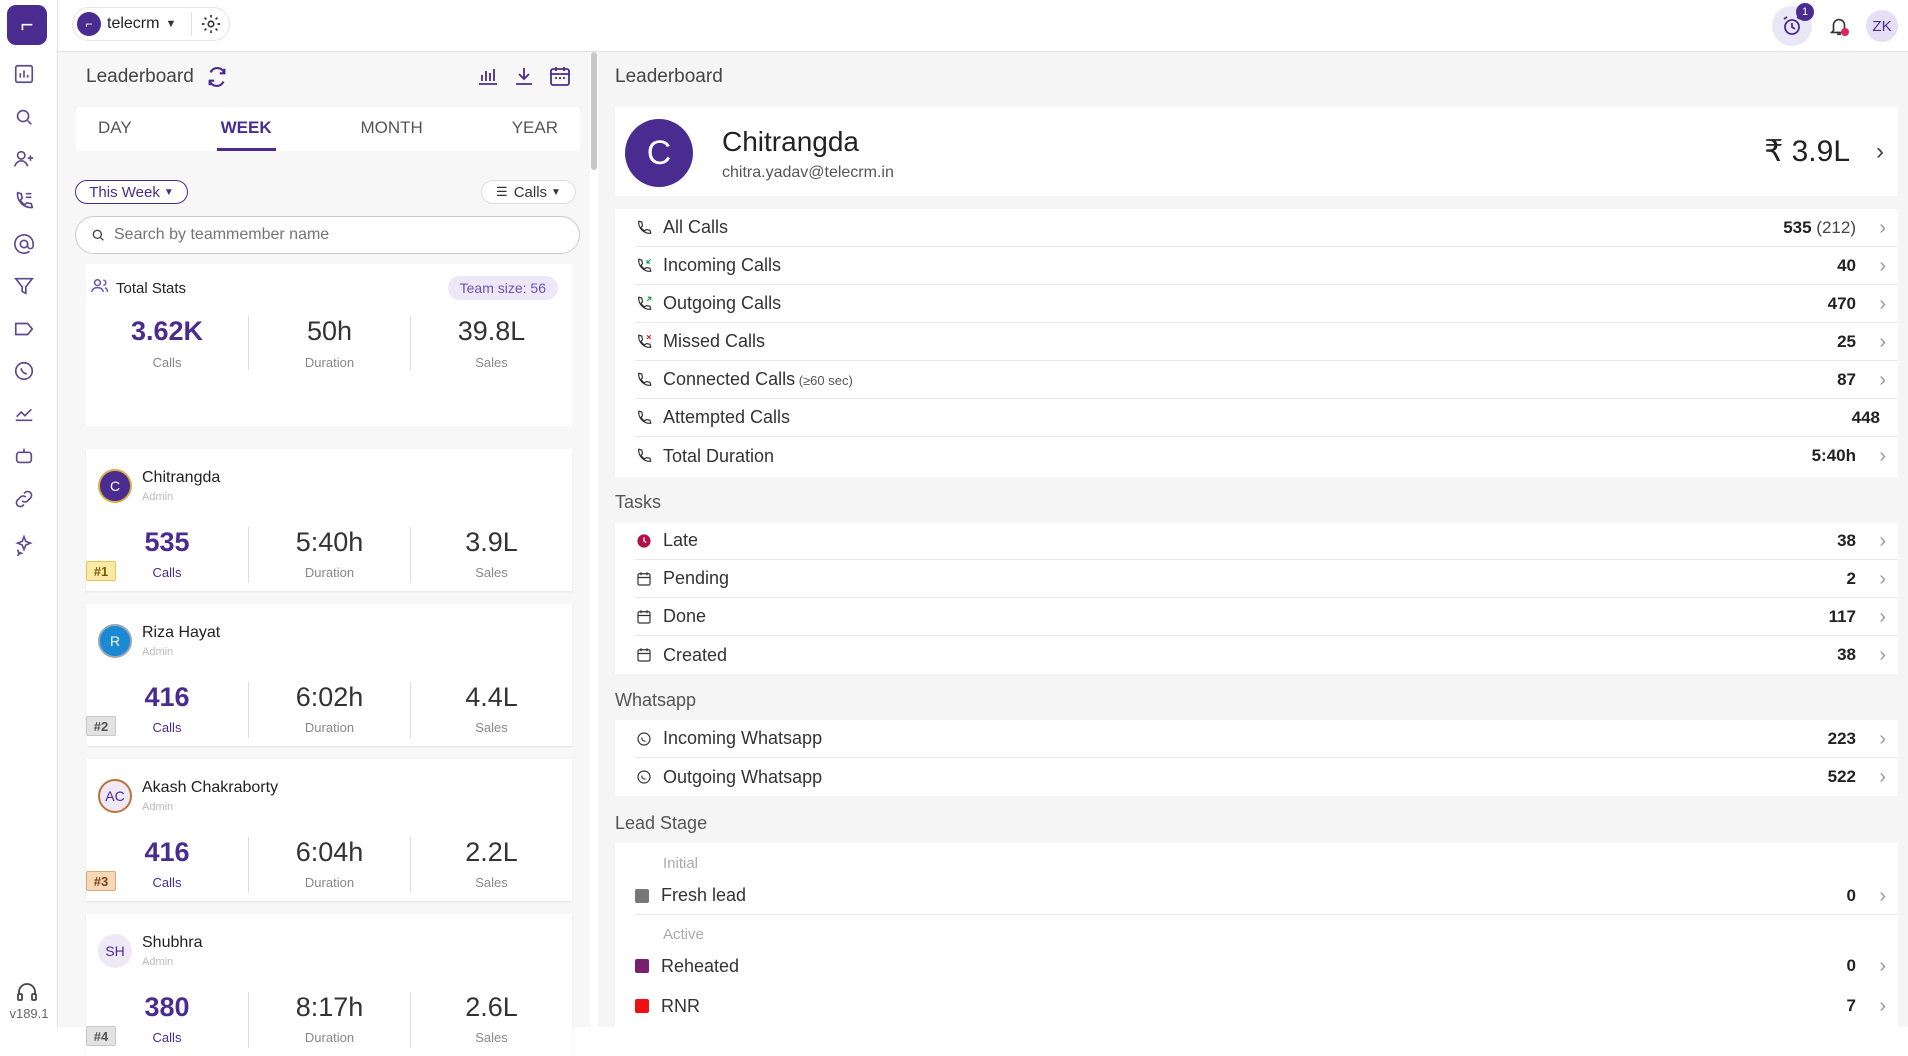  Describe the element at coordinates (167, 331) in the screenshot. I see `total-calls: 3.62K` at that location.